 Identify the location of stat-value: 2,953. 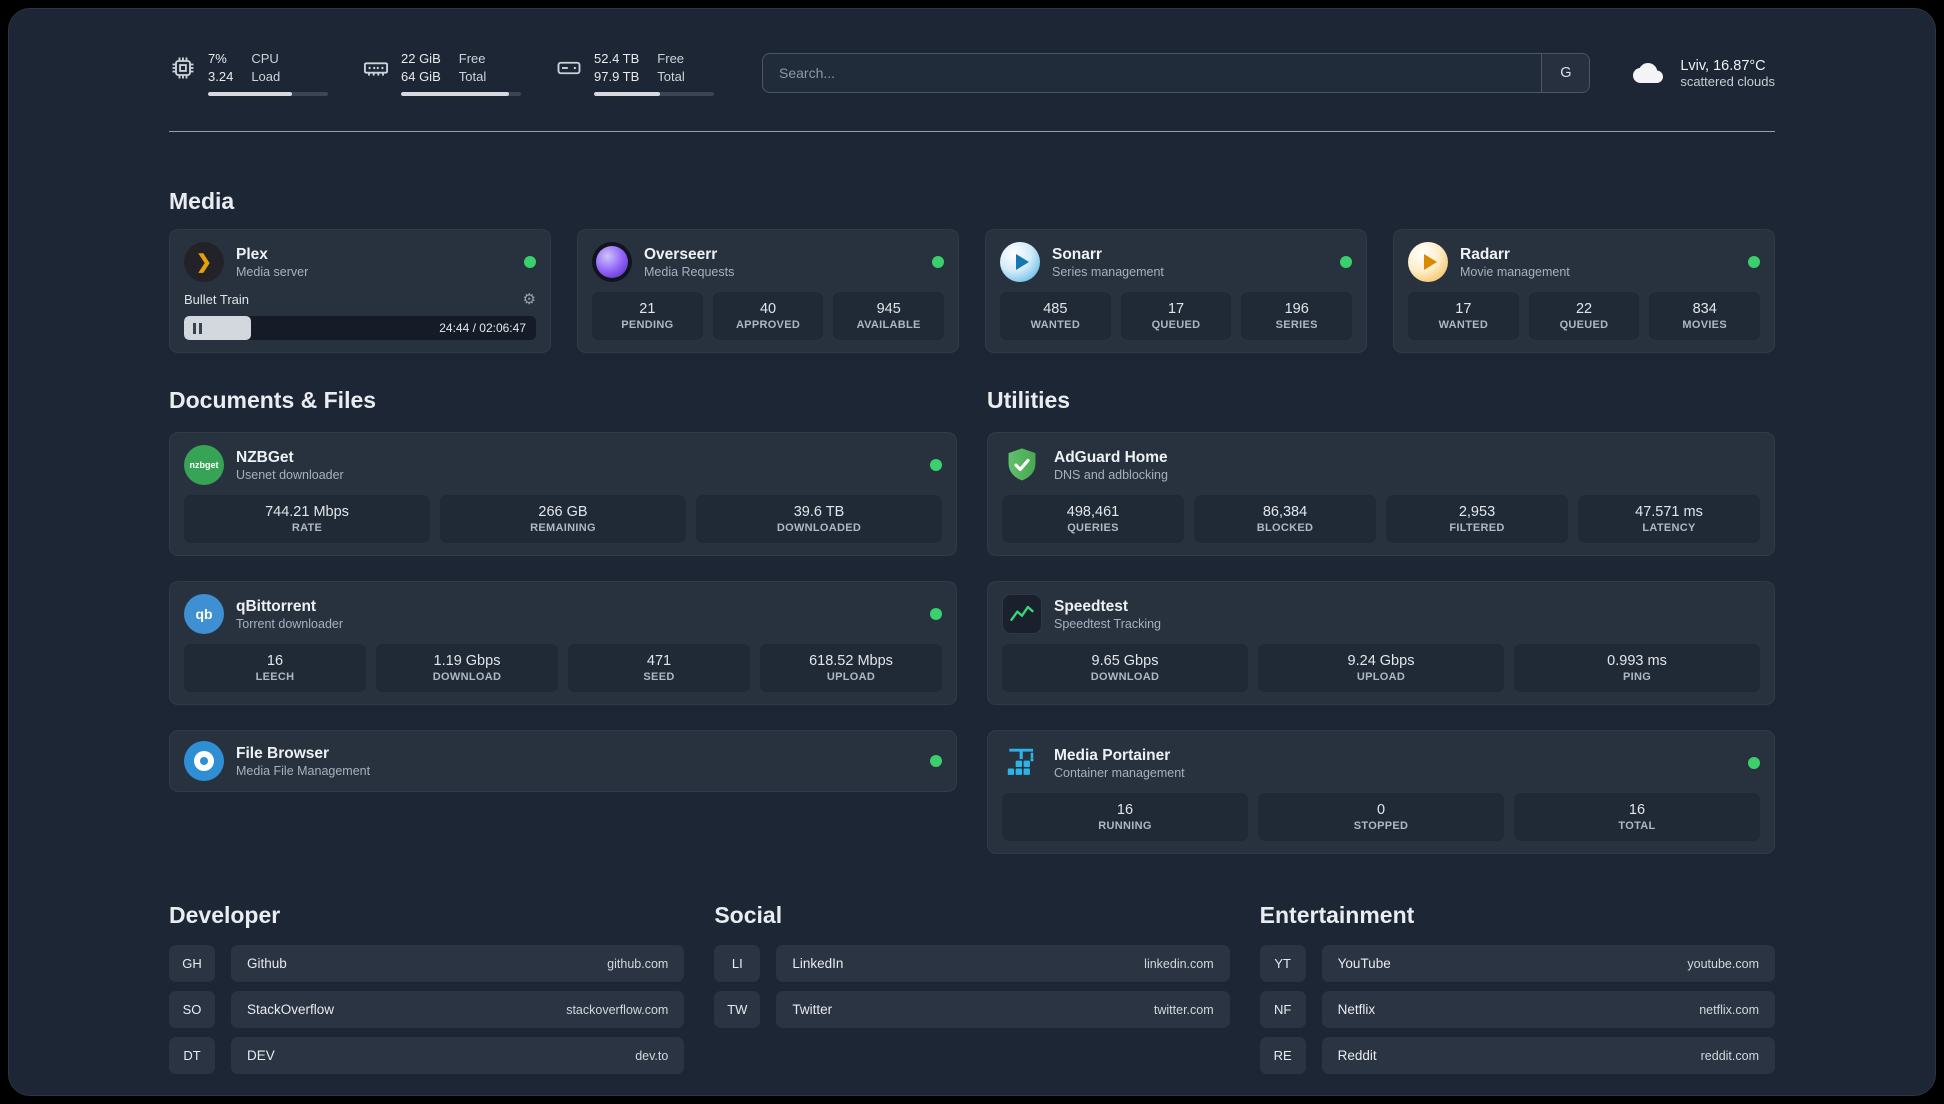
(1477, 512).